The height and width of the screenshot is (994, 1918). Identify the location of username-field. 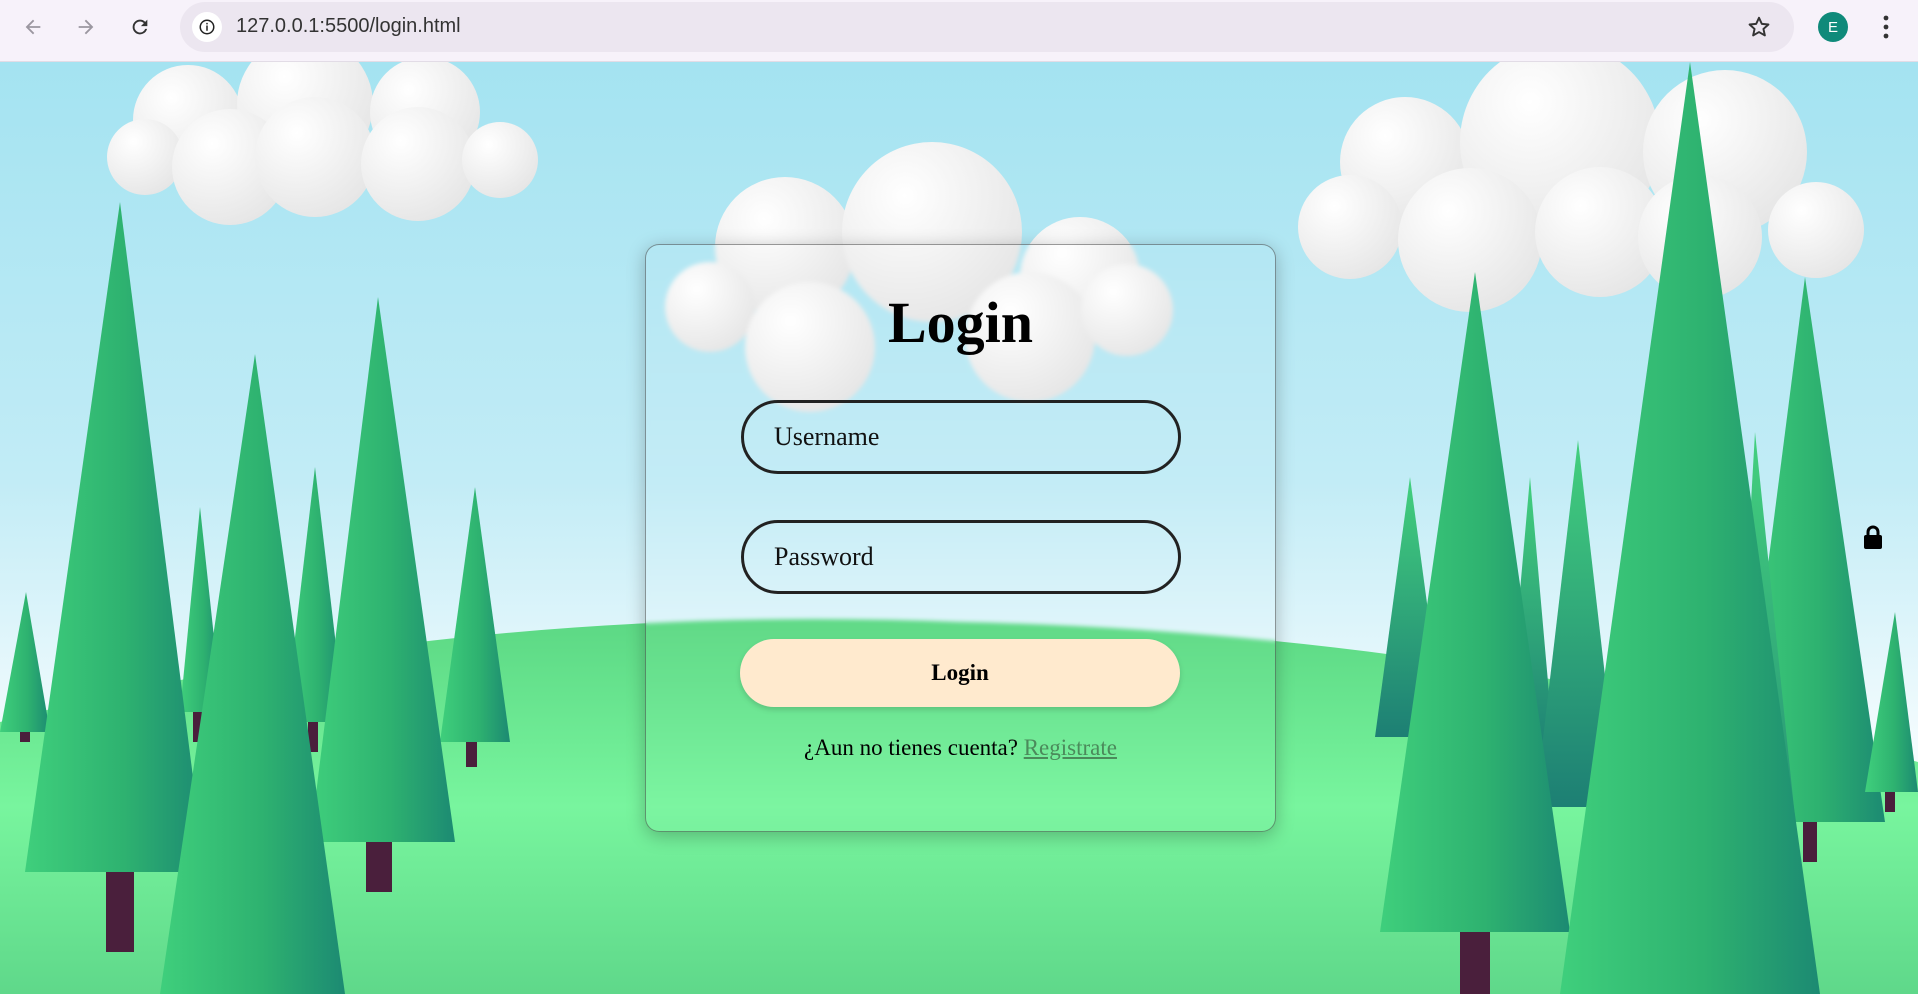
(961, 437).